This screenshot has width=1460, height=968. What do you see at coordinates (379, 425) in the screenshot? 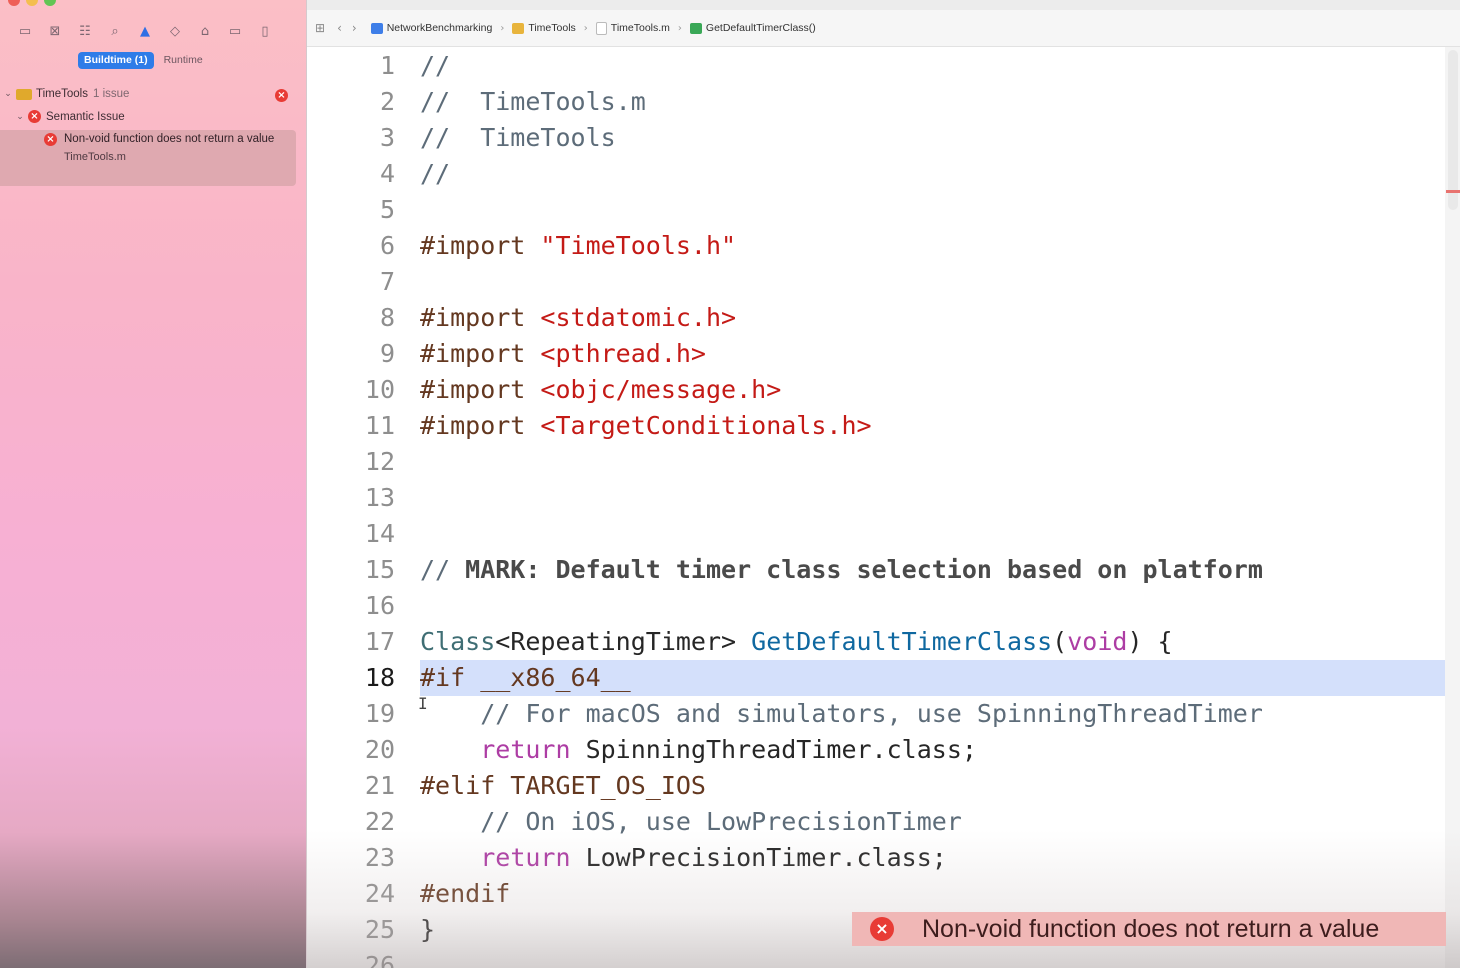
I see `line-number: 11` at bounding box center [379, 425].